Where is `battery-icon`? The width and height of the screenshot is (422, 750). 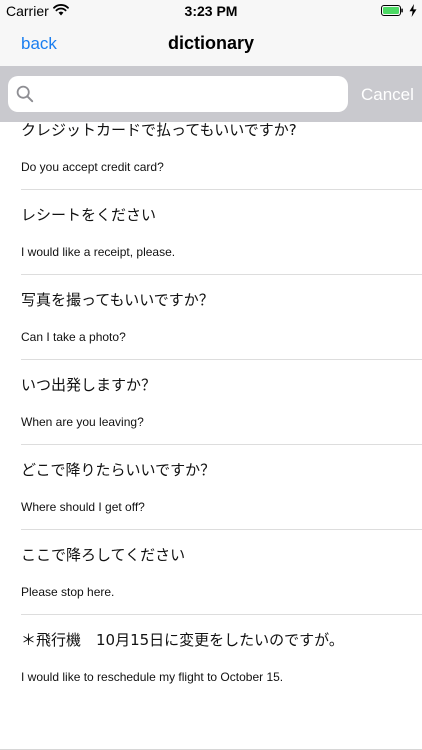 battery-icon is located at coordinates (392, 10).